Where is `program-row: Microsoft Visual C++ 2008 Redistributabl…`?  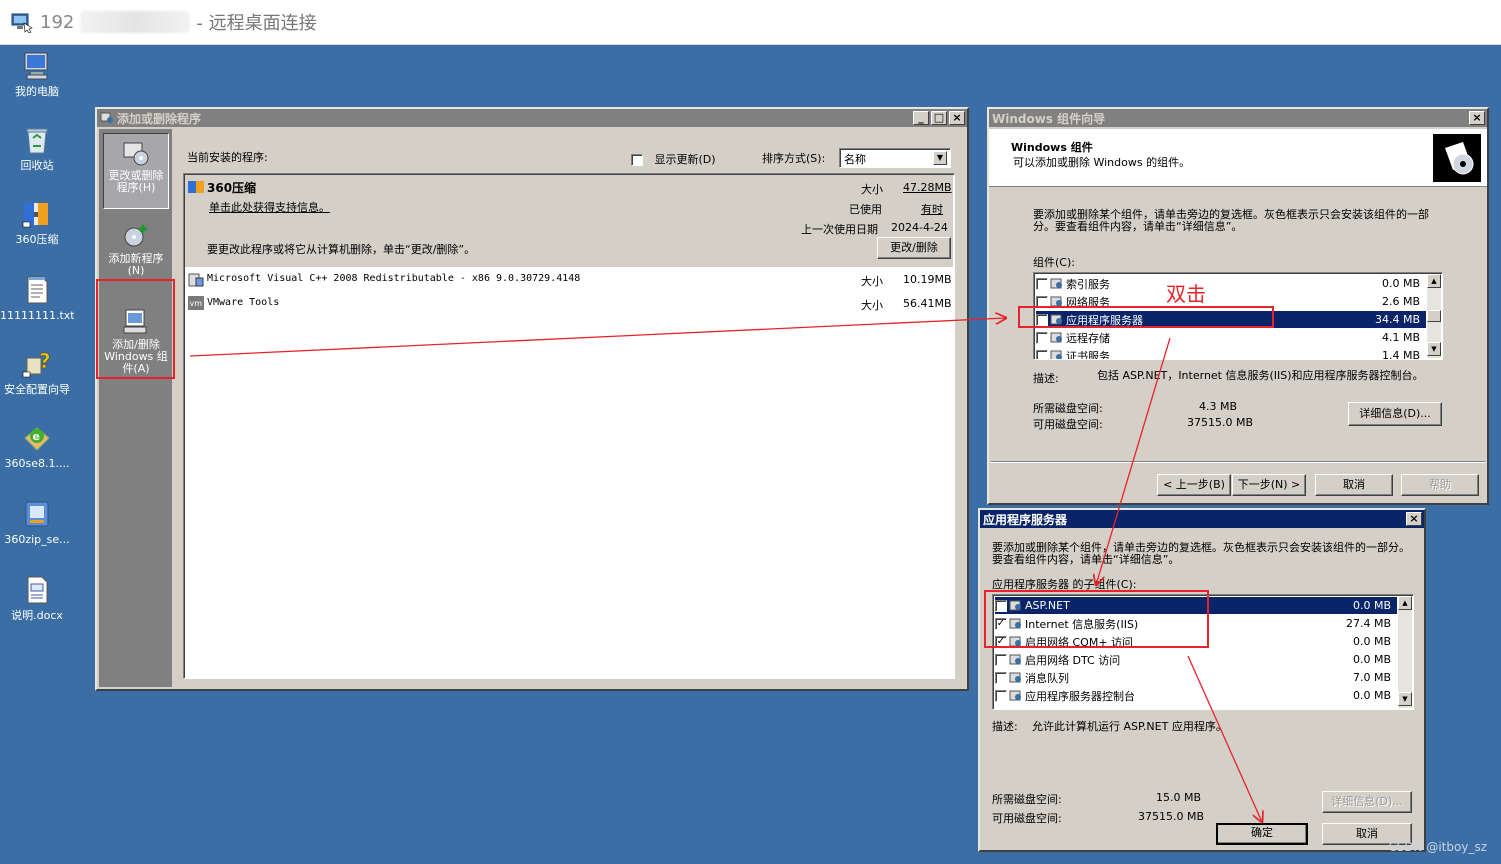
program-row: Microsoft Visual C++ 2008 Redistributabl… is located at coordinates (569, 280).